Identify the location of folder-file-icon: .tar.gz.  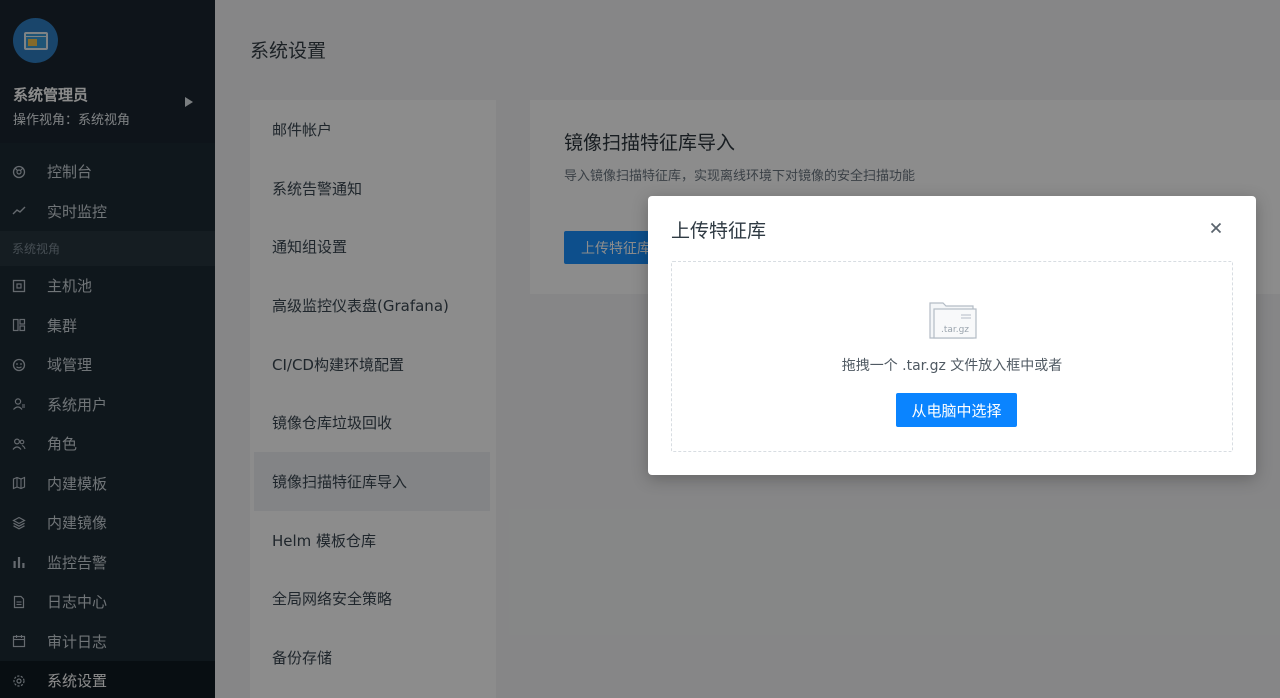
(953, 320).